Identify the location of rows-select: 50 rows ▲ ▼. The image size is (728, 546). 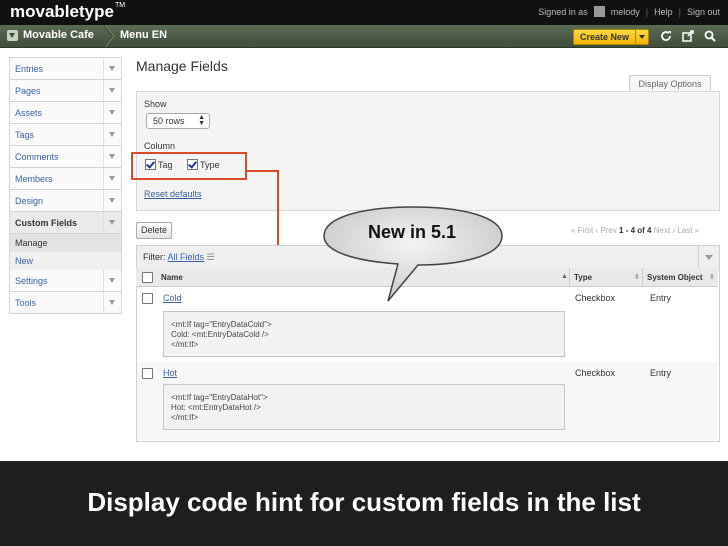
(178, 121).